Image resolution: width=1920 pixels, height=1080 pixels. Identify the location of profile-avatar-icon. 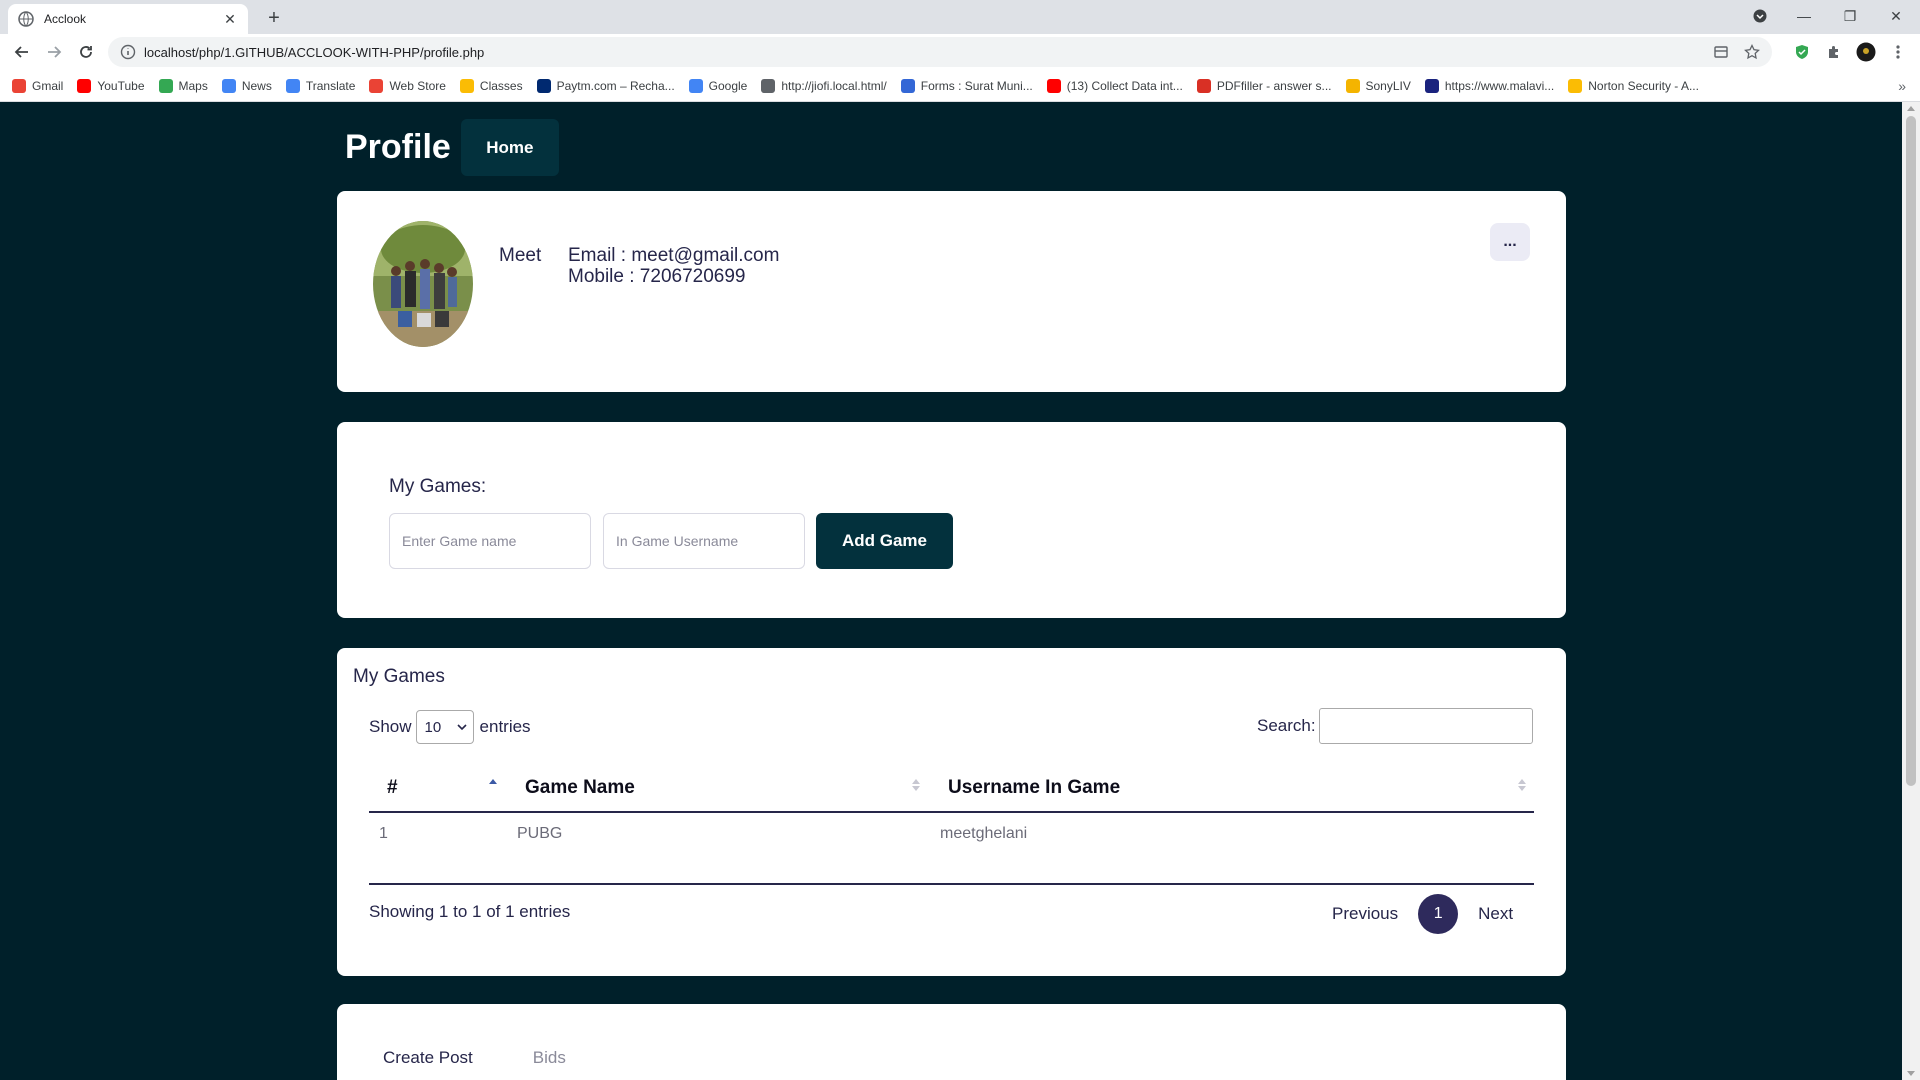
(1866, 52).